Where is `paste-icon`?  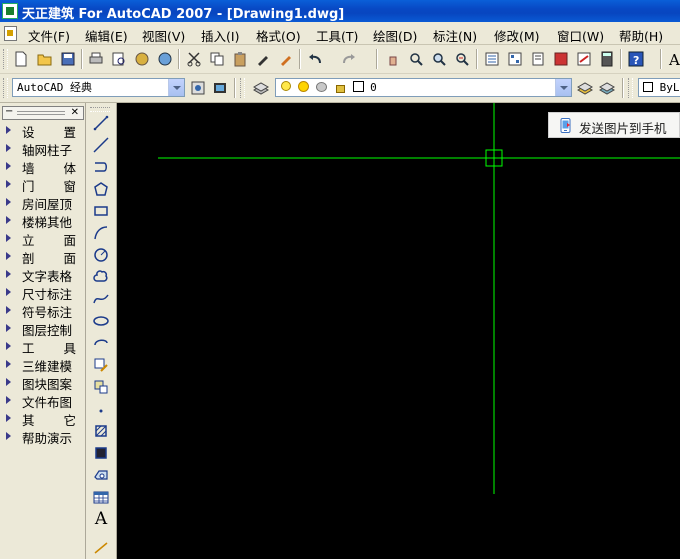 paste-icon is located at coordinates (240, 59).